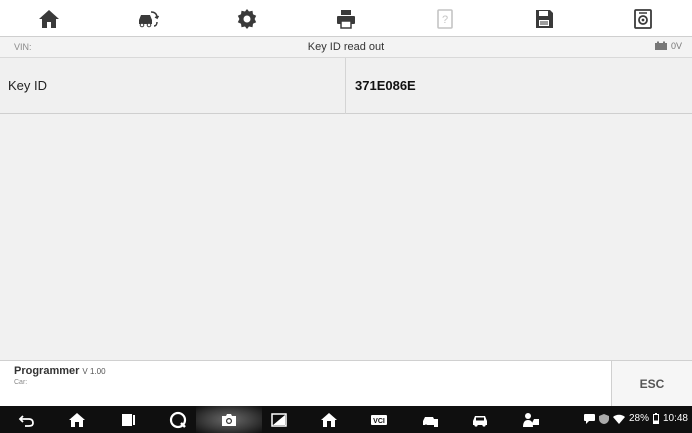  Describe the element at coordinates (128, 420) in the screenshot. I see `recent-apps-icon` at that location.